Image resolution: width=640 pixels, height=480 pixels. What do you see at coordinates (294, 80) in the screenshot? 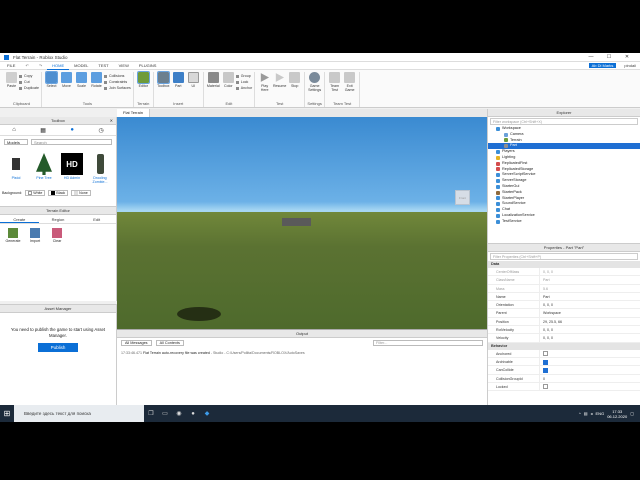
I see `stop-button: Stop` at bounding box center [294, 80].